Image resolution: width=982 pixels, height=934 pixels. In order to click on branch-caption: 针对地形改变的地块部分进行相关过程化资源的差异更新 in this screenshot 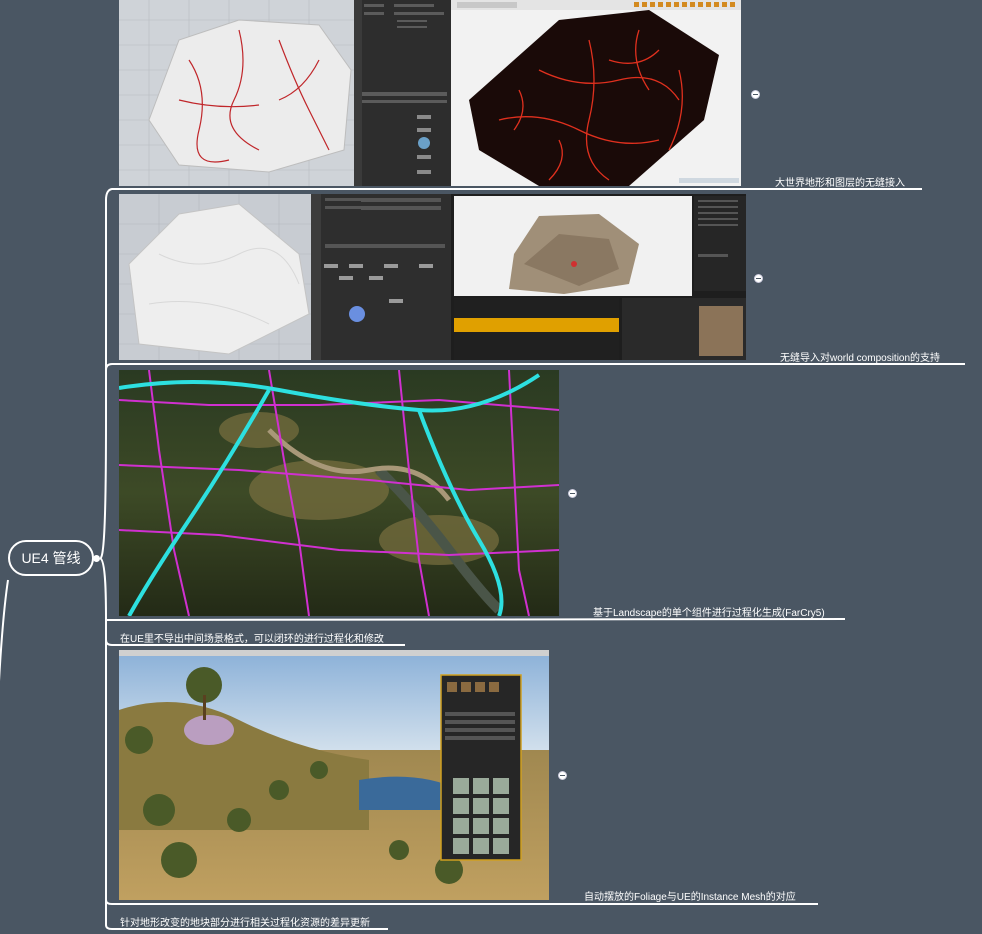, I will do `click(245, 921)`.